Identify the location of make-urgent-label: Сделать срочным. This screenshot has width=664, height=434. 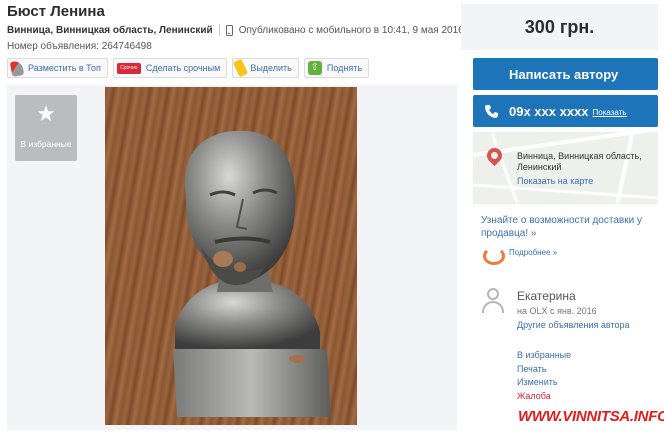
(183, 68).